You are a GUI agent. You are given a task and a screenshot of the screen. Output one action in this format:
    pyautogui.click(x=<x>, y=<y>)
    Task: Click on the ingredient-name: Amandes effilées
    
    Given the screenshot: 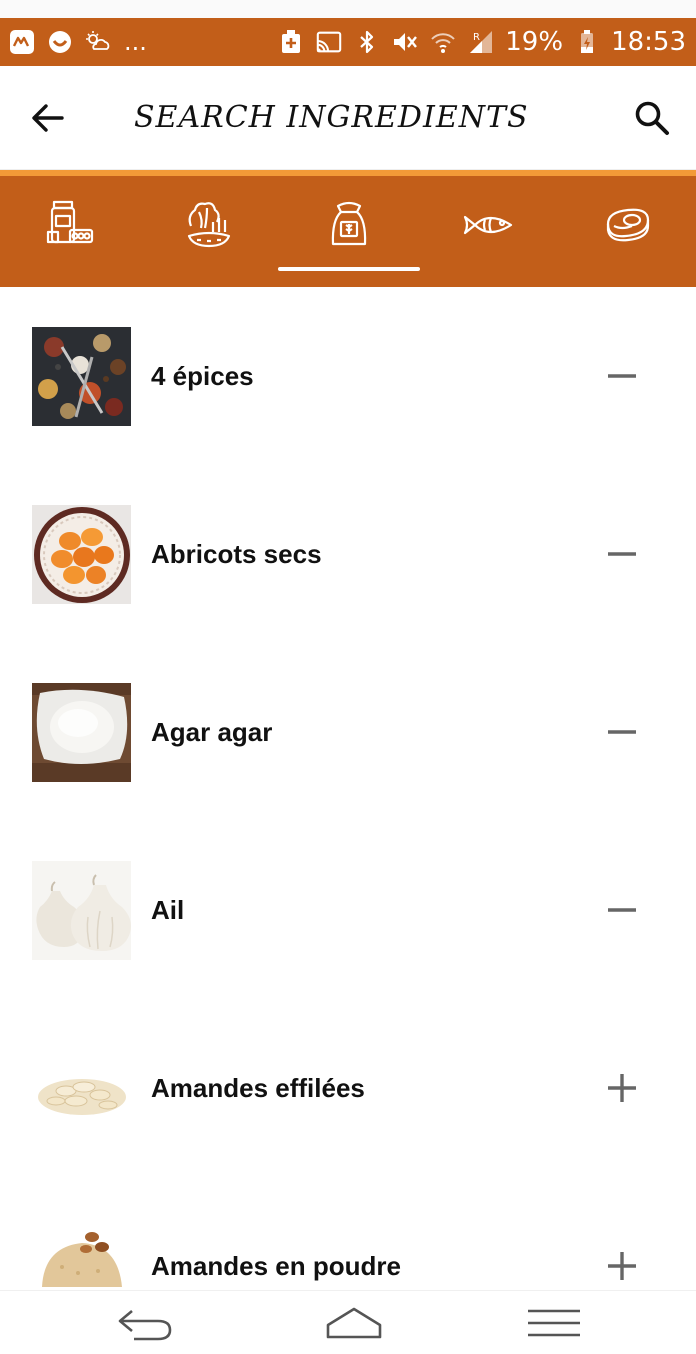 What is the action you would take?
    pyautogui.click(x=258, y=1087)
    